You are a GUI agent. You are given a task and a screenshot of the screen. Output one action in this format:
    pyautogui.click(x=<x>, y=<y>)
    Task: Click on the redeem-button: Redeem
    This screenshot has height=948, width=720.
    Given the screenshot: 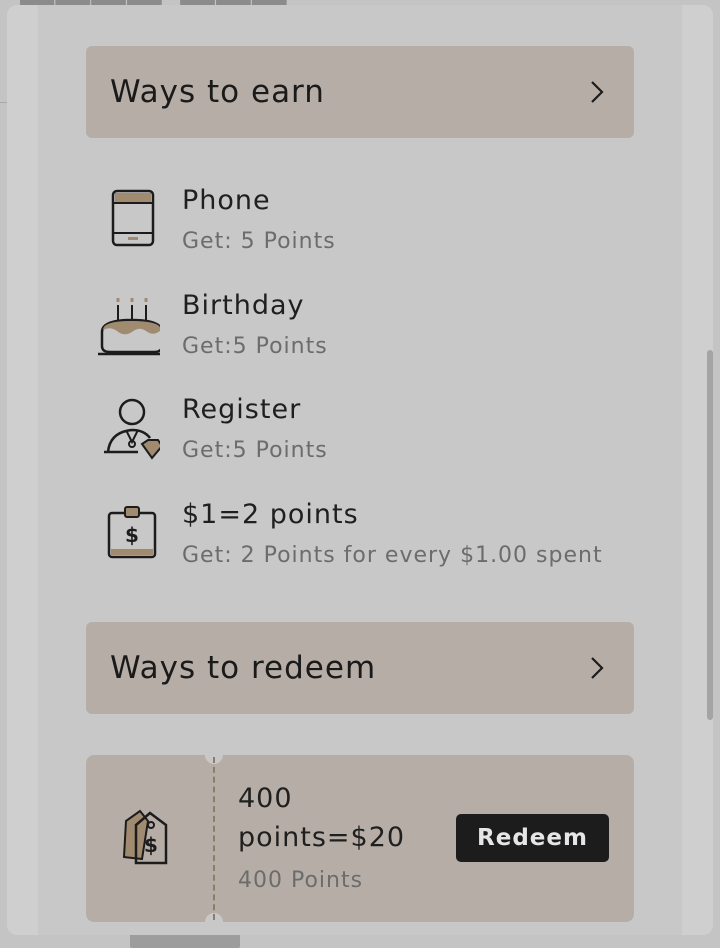 What is the action you would take?
    pyautogui.click(x=532, y=838)
    